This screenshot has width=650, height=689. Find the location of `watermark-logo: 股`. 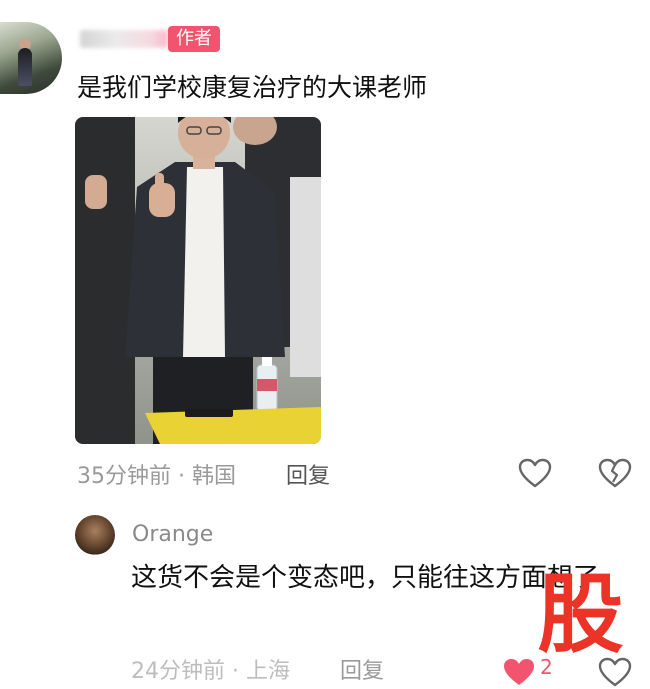

watermark-logo: 股 is located at coordinates (580, 615).